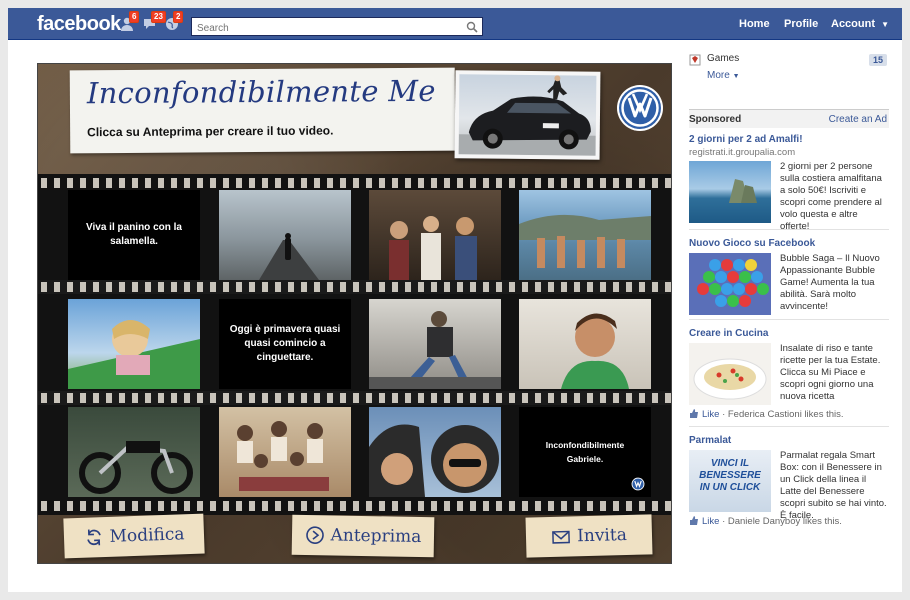  What do you see at coordinates (695, 60) in the screenshot?
I see `games-icon` at bounding box center [695, 60].